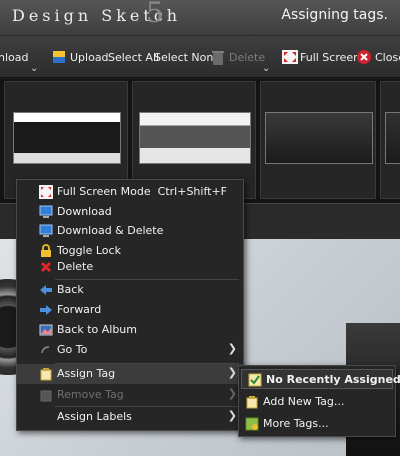 The height and width of the screenshot is (456, 400). I want to click on menu-item-label: Full Screen Mode, so click(104, 191).